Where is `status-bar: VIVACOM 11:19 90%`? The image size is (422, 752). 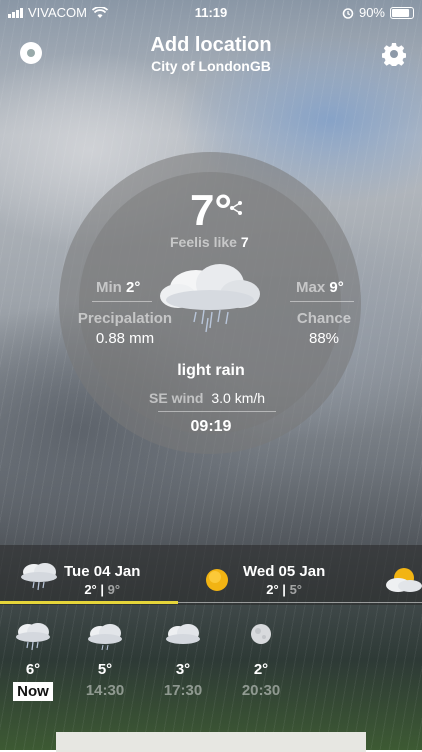
status-bar: VIVACOM 11:19 90% is located at coordinates (211, 12).